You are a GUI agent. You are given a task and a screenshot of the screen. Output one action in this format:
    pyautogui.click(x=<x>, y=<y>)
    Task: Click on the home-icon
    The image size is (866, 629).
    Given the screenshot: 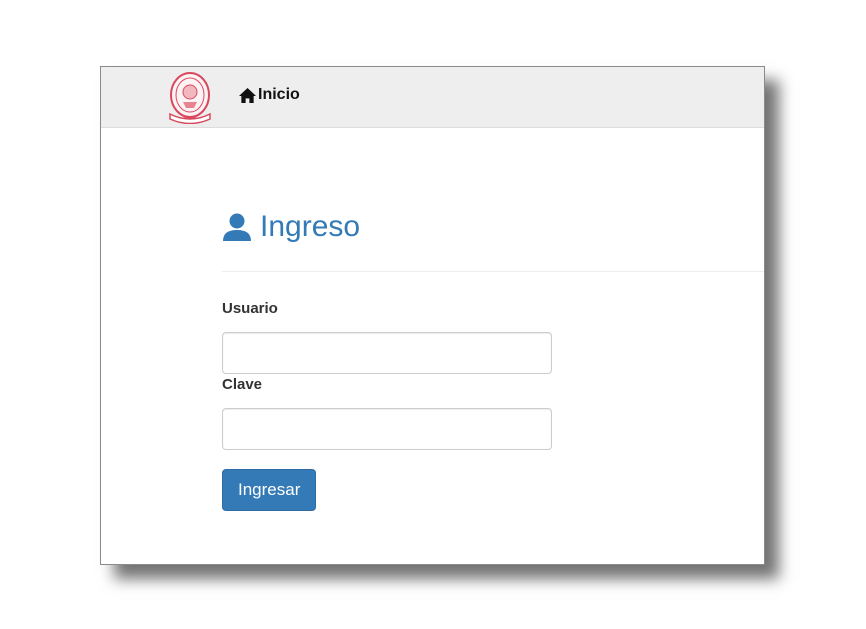 What is the action you would take?
    pyautogui.click(x=247, y=95)
    